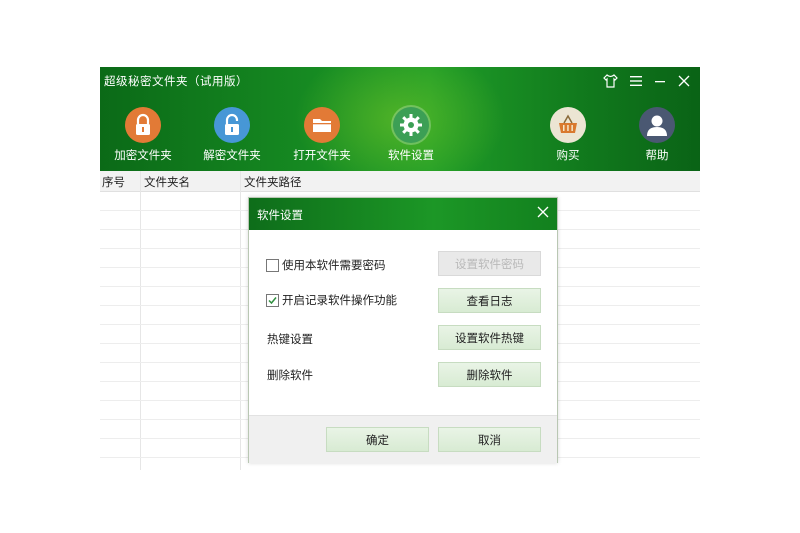 The width and height of the screenshot is (800, 533). I want to click on open-folder-label: 打开文件夹, so click(322, 155).